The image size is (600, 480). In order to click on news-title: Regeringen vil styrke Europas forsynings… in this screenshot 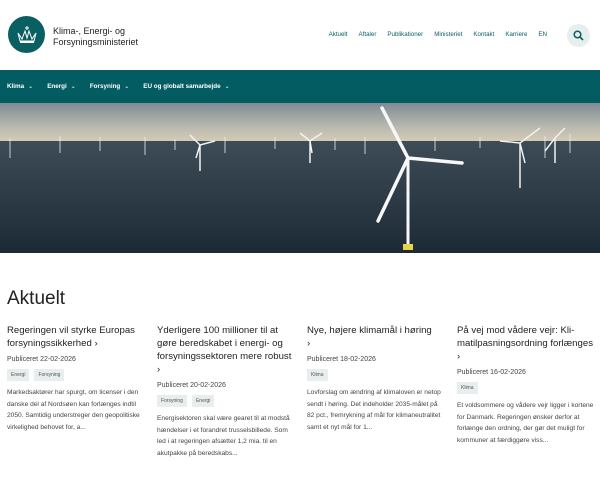, I will do `click(71, 337)`.